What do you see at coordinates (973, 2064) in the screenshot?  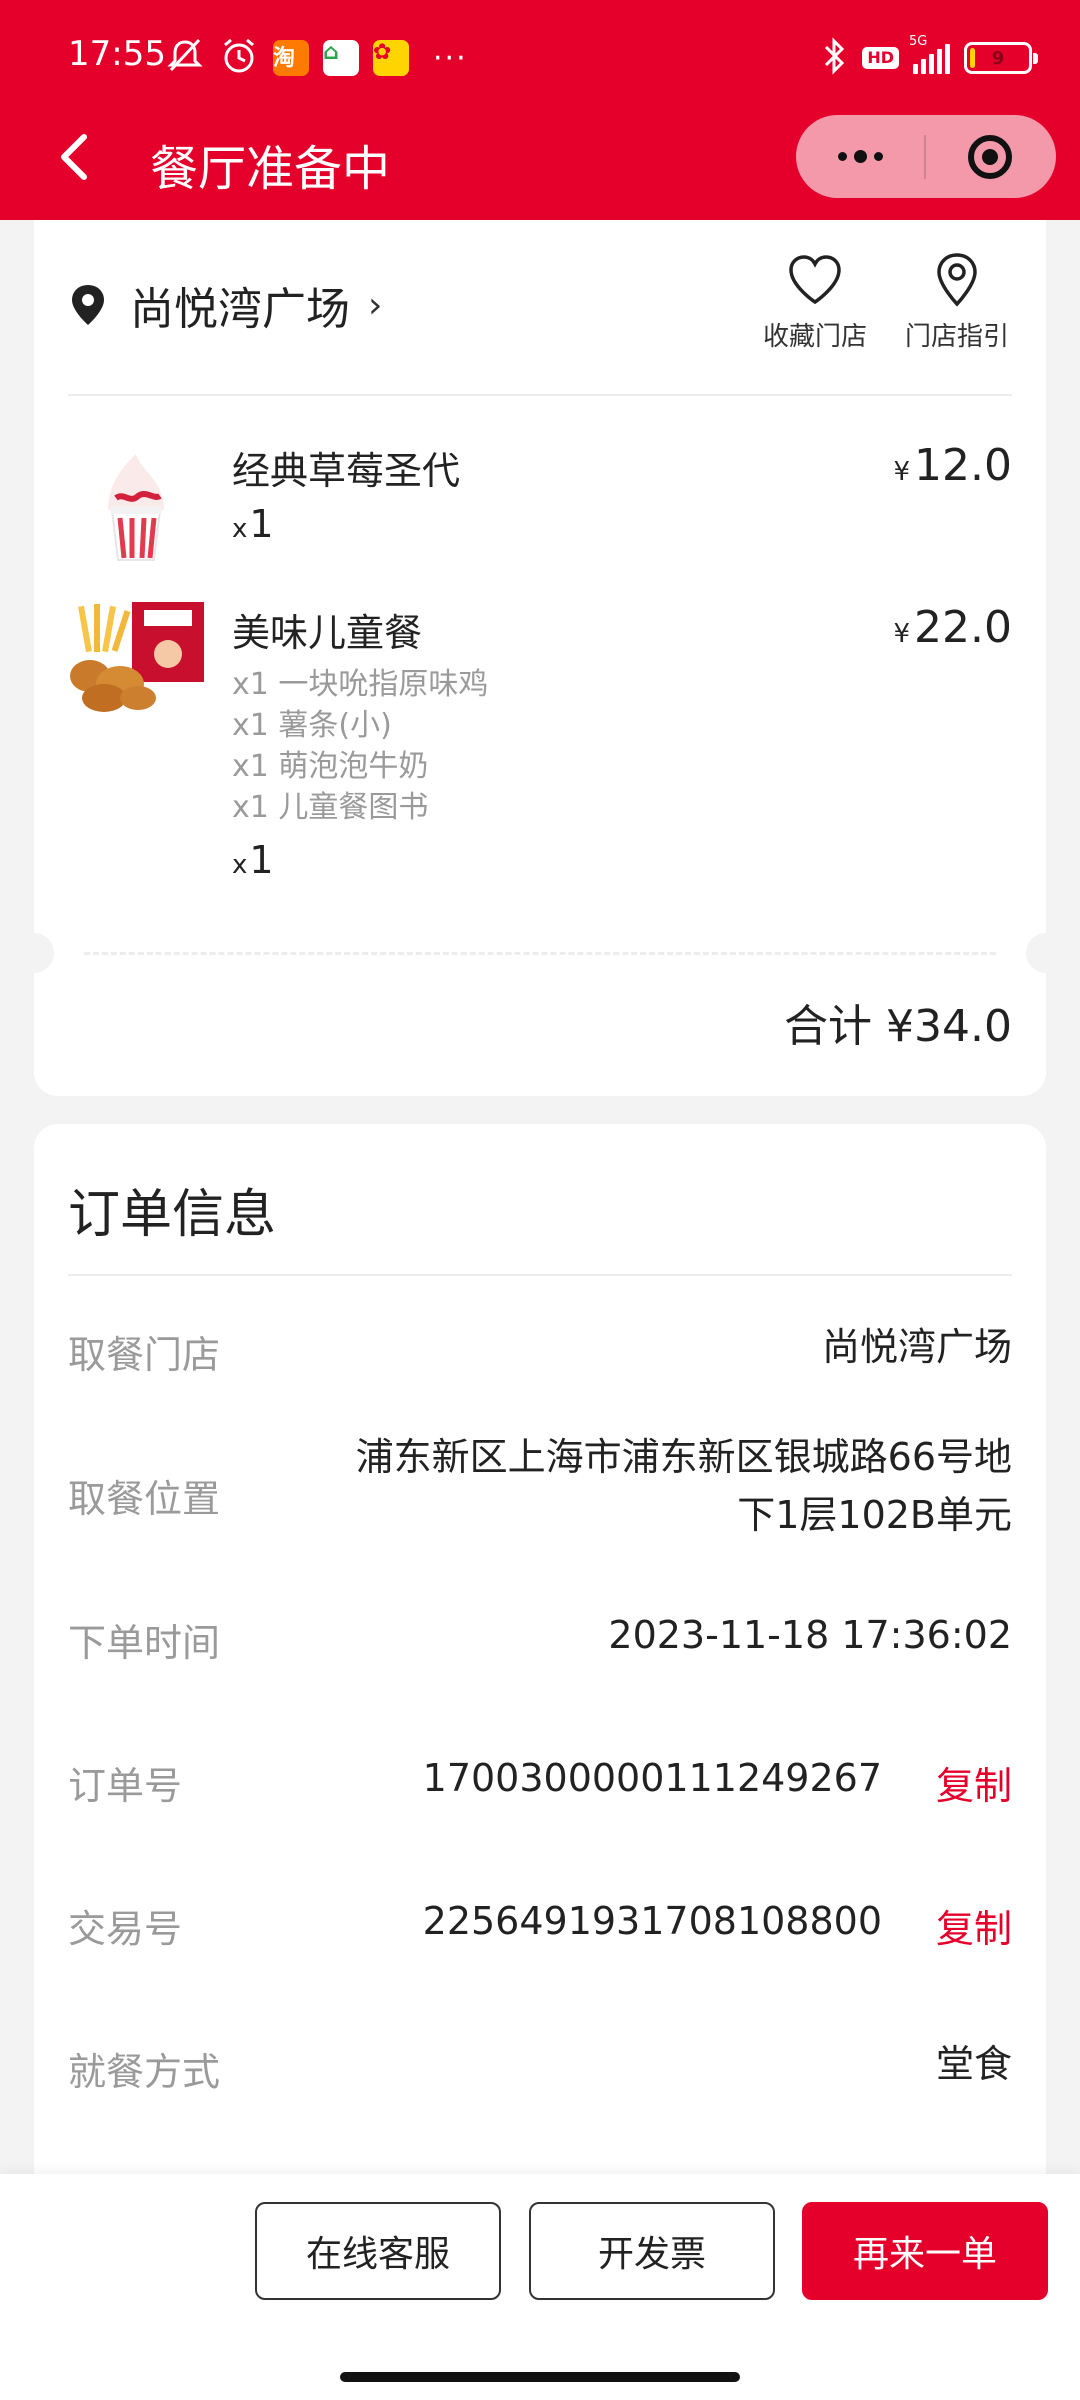 I see `info-value: 堂食` at bounding box center [973, 2064].